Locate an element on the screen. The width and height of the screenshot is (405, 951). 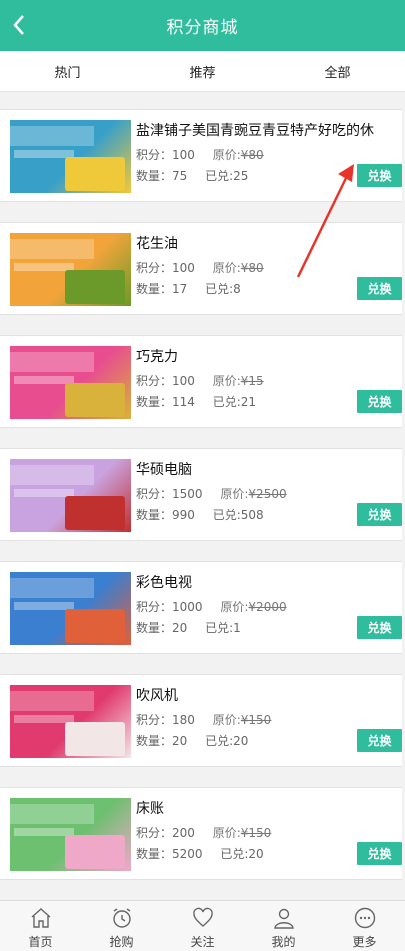
more-icon is located at coordinates (364, 918).